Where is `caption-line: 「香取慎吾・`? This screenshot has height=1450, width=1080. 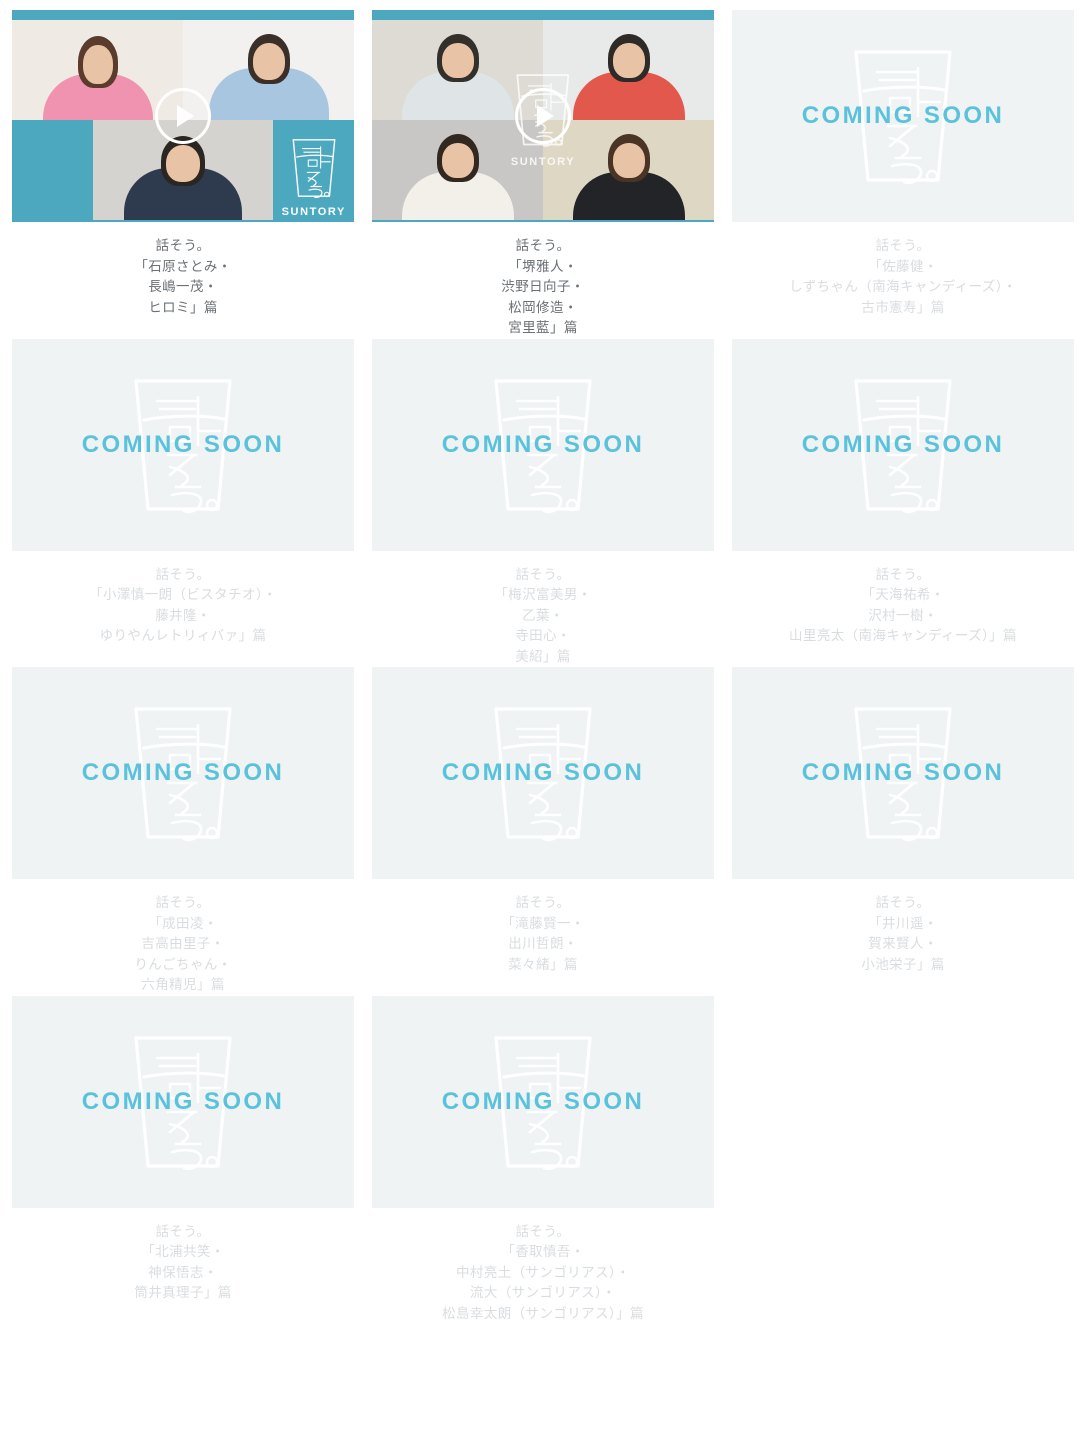
caption-line: 「香取慎吾・ is located at coordinates (543, 1251).